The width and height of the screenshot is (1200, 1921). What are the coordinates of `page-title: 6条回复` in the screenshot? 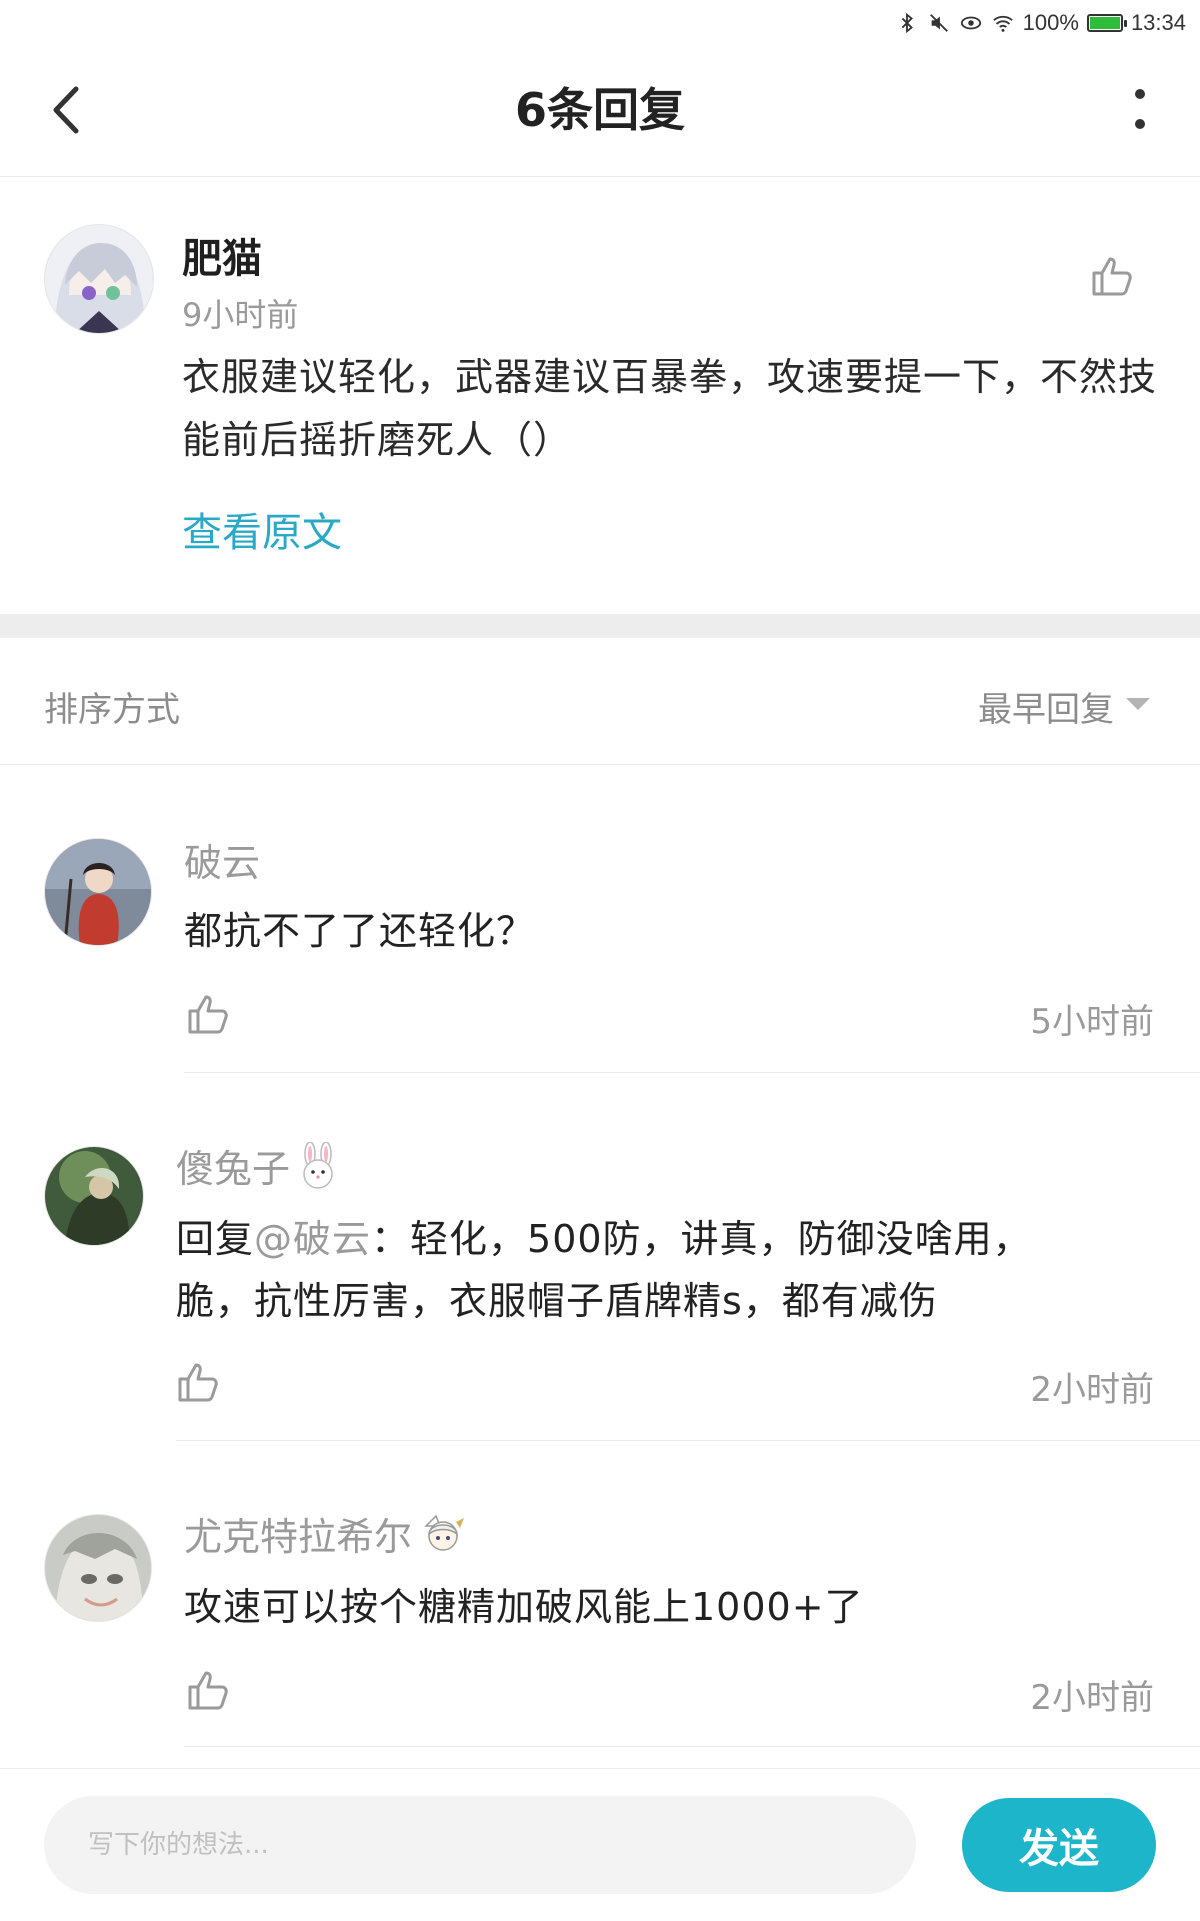 It's located at (599, 110).